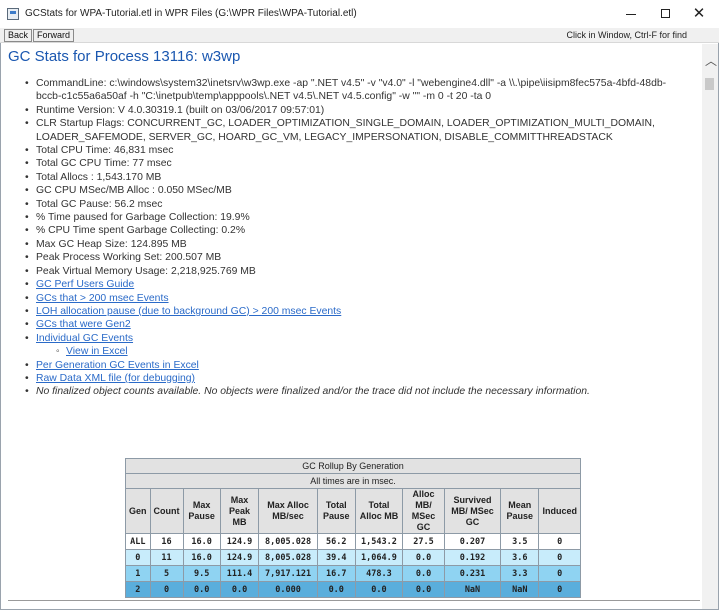 Image resolution: width=719 pixels, height=610 pixels. Describe the element at coordinates (239, 541) in the screenshot. I see `table-cell: 124.9` at that location.